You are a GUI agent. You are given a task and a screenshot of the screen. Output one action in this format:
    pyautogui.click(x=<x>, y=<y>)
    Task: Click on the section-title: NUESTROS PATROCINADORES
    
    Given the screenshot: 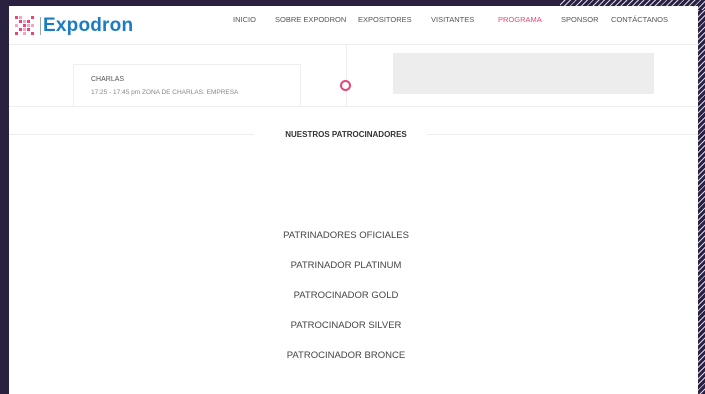 What is the action you would take?
    pyautogui.click(x=346, y=134)
    